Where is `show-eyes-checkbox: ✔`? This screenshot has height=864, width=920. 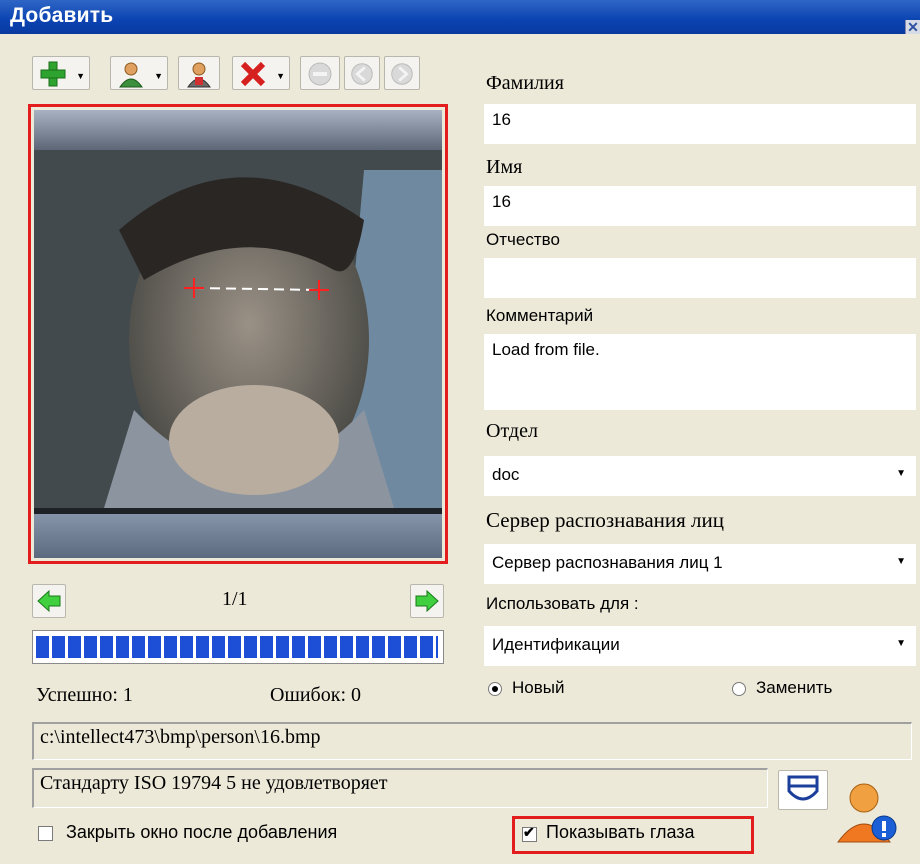 show-eyes-checkbox: ✔ is located at coordinates (529, 833).